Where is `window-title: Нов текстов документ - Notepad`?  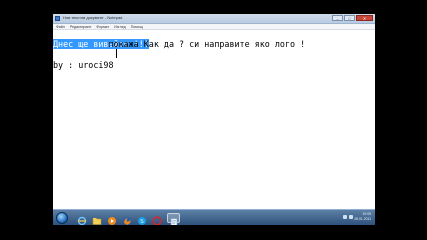
window-title: Нов текстов документ - Notepad is located at coordinates (93, 17).